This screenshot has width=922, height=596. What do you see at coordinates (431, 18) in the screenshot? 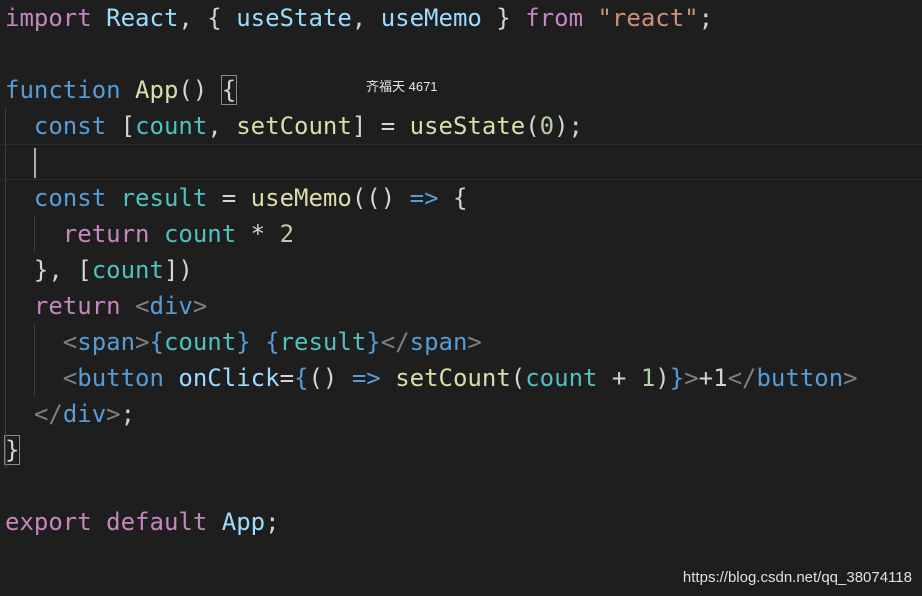
I see `code-token: useMemo` at bounding box center [431, 18].